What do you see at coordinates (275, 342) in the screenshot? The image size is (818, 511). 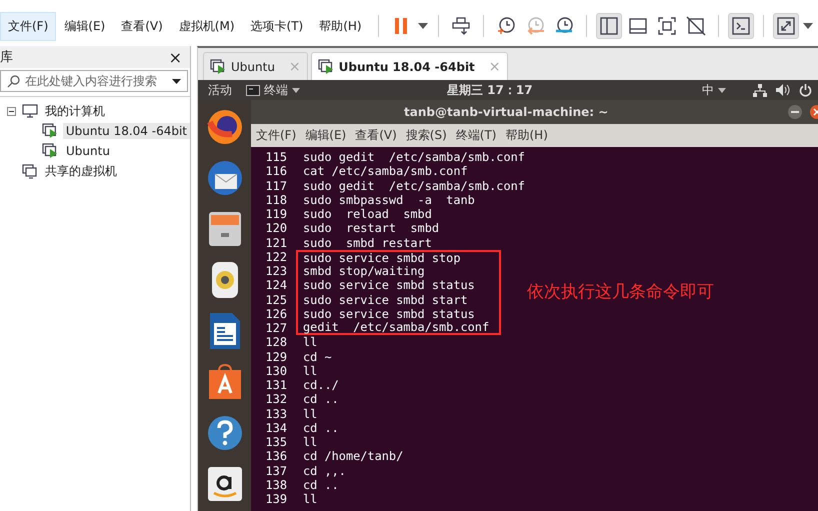 I see `history-number: 128` at bounding box center [275, 342].